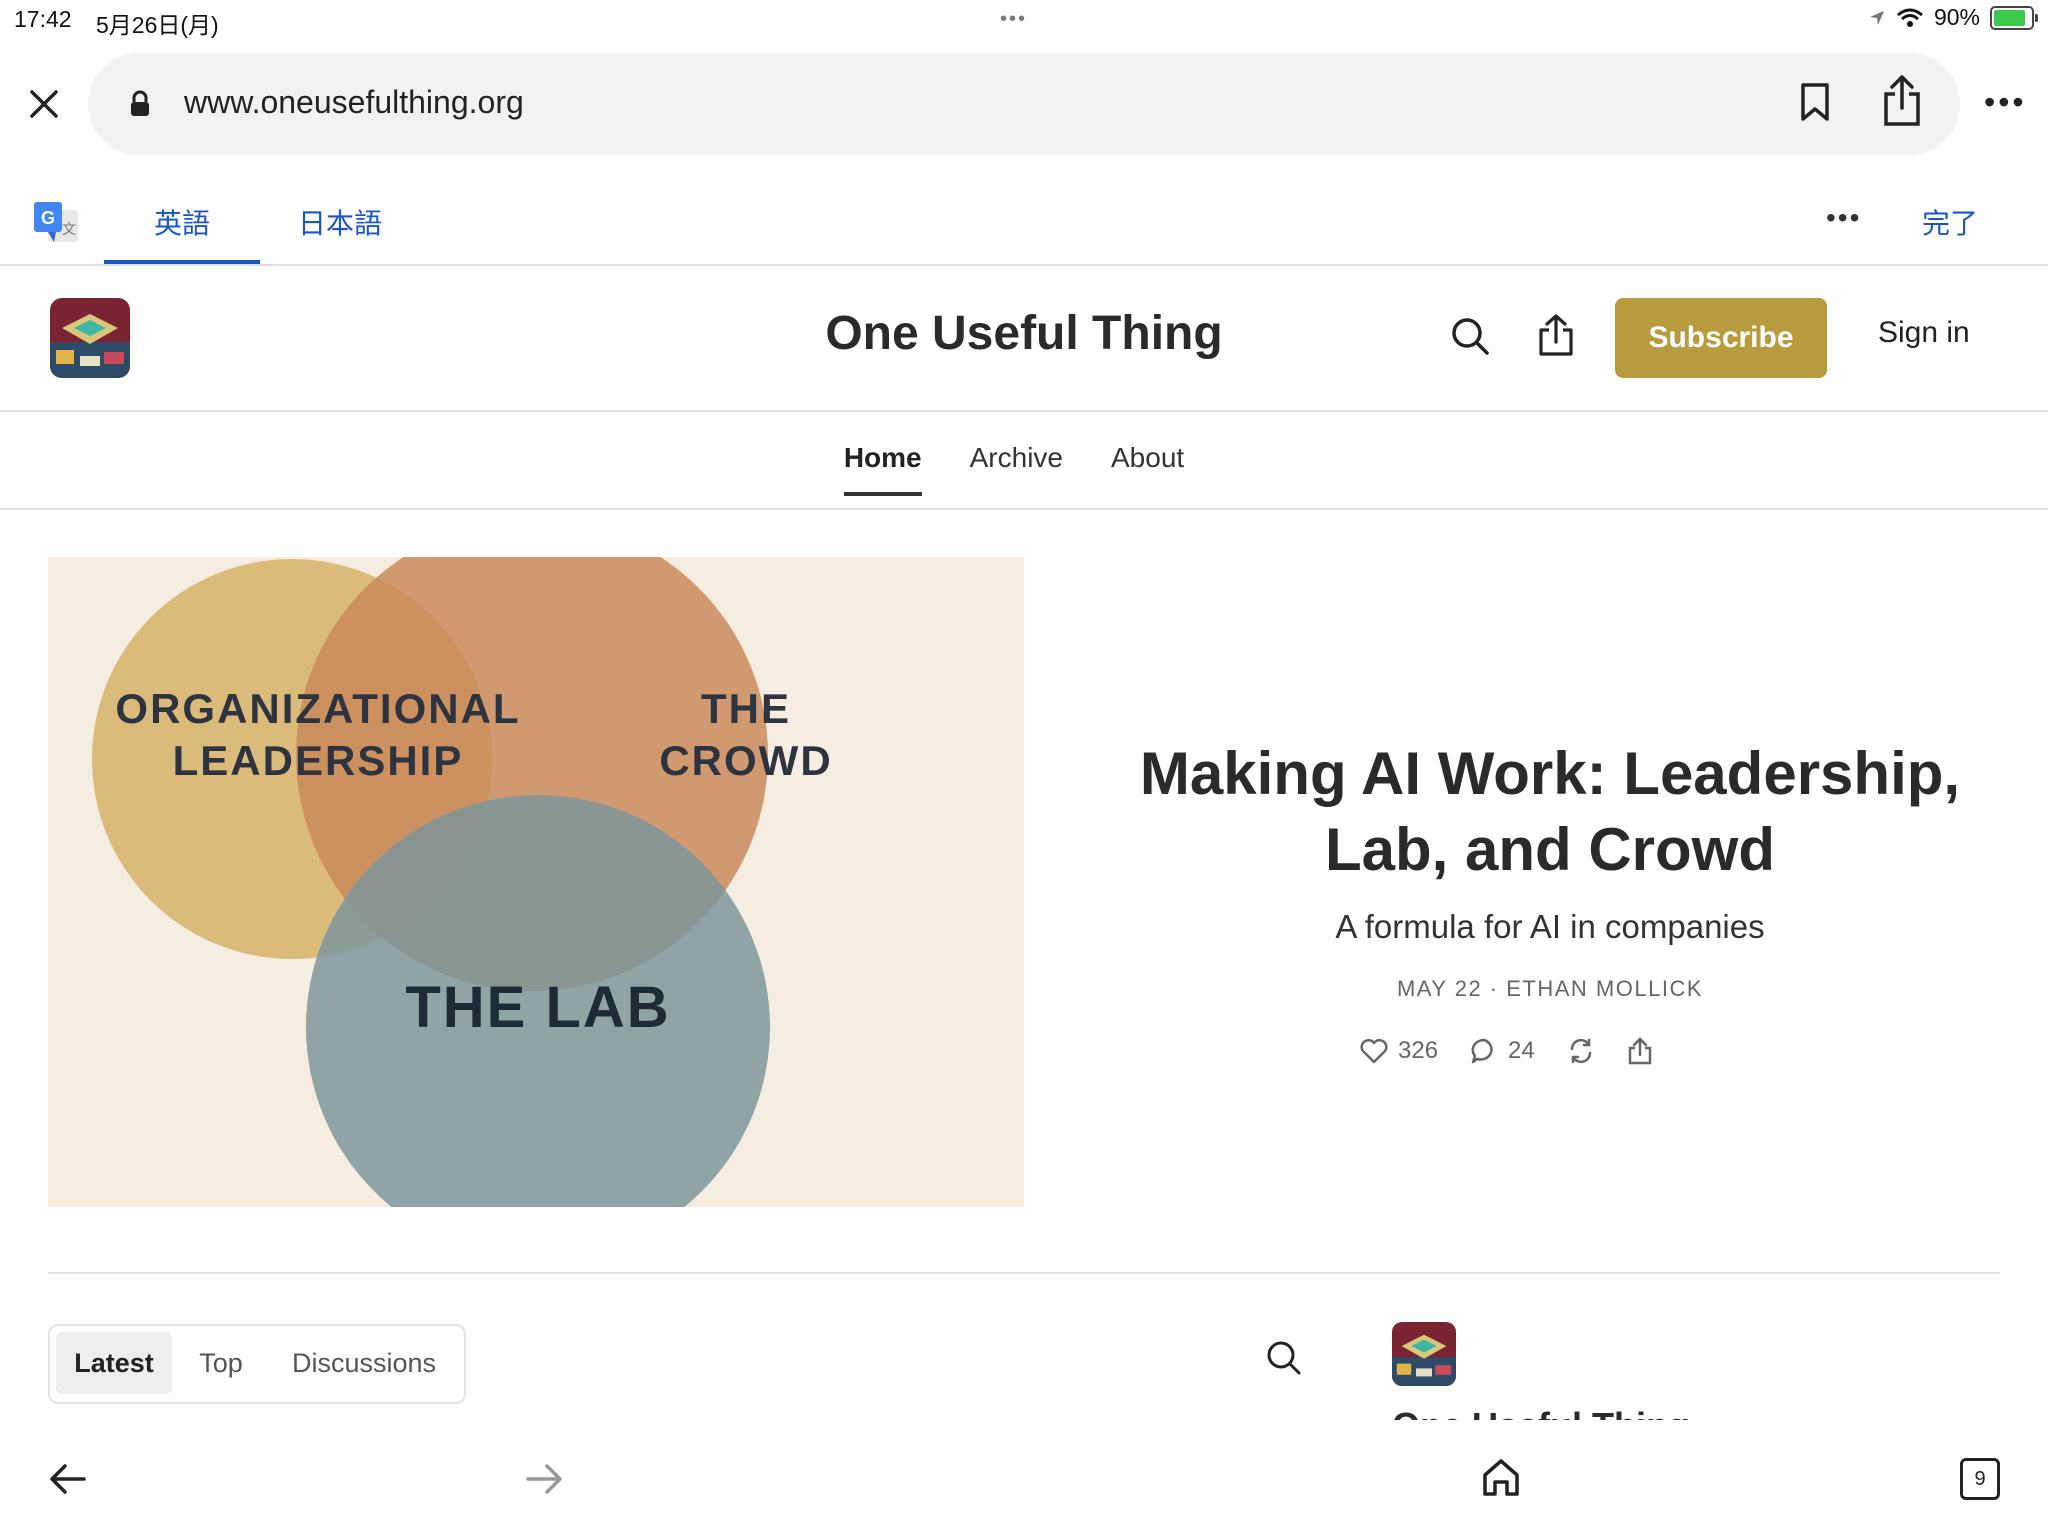  What do you see at coordinates (1374, 1051) in the screenshot?
I see `heart-icon` at bounding box center [1374, 1051].